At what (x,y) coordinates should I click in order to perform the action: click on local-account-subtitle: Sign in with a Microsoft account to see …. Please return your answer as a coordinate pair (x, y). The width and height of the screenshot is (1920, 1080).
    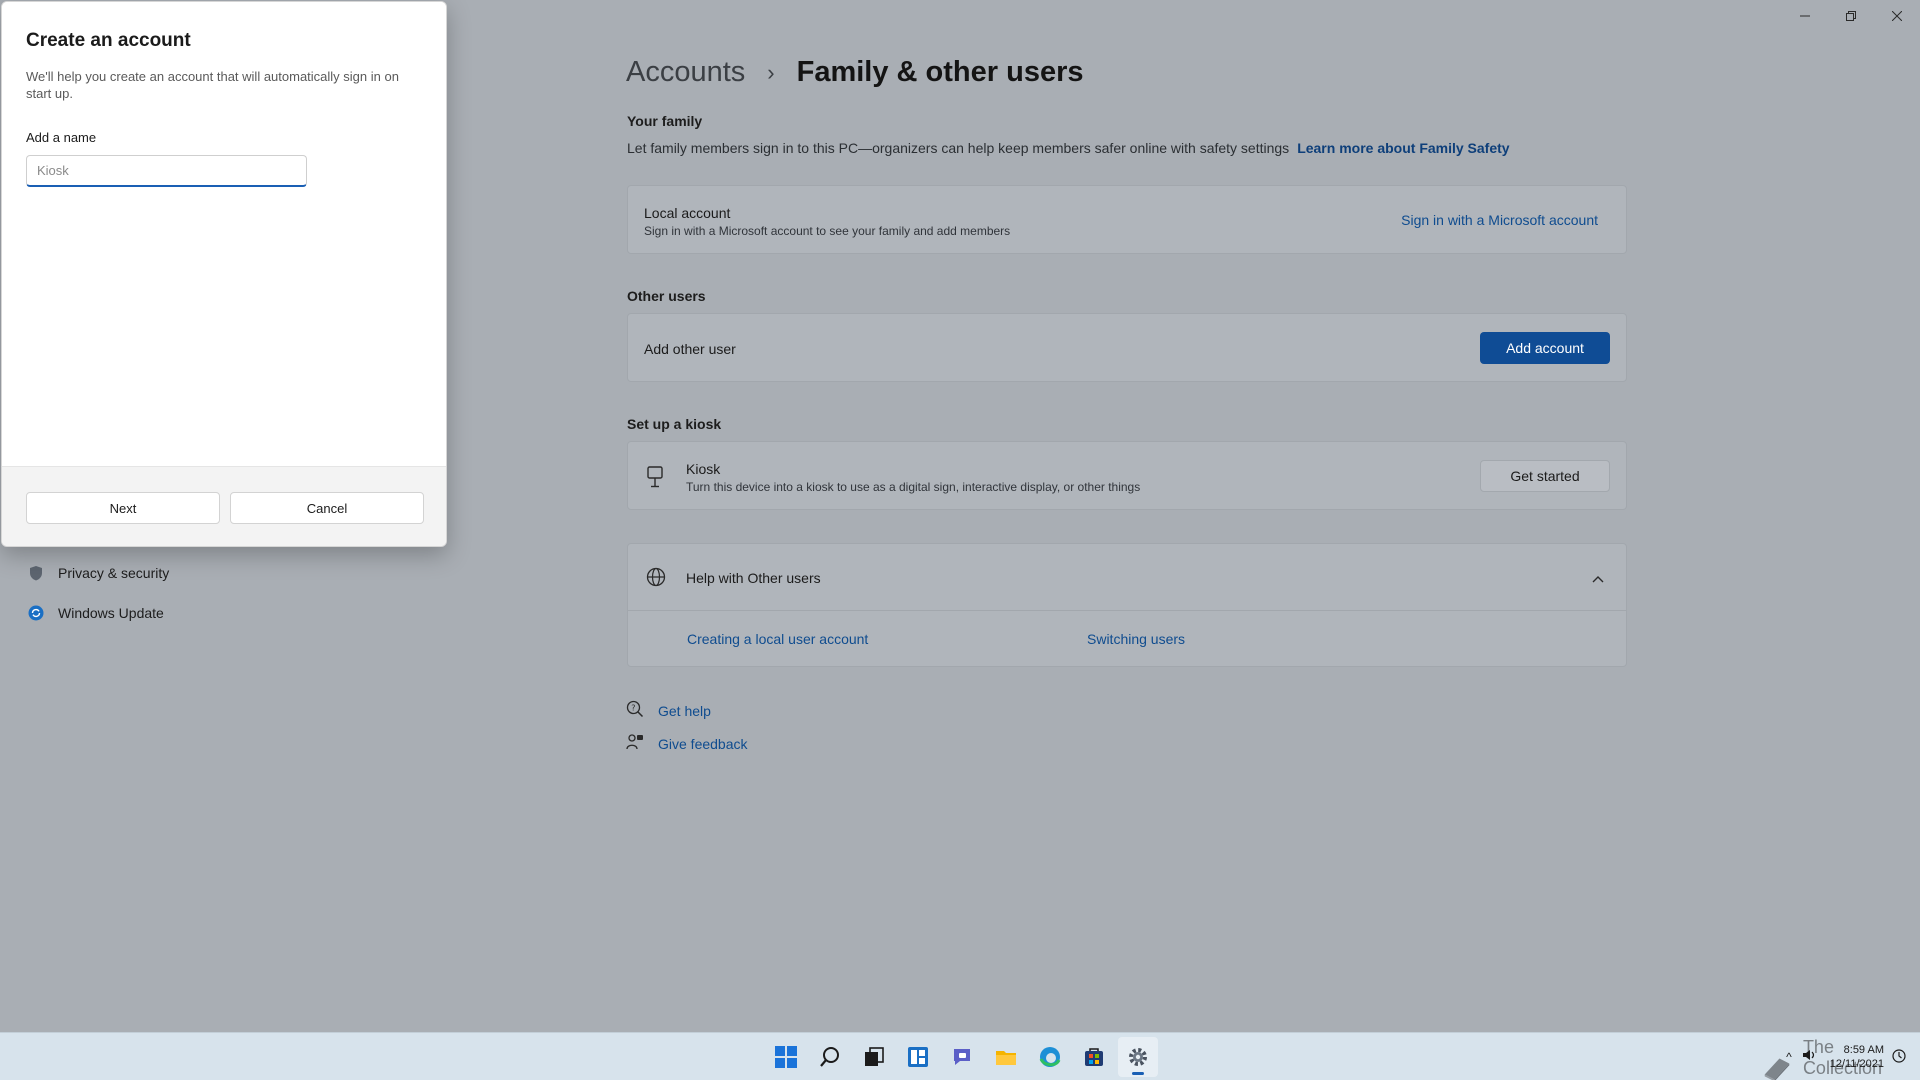
    Looking at the image, I should click on (827, 231).